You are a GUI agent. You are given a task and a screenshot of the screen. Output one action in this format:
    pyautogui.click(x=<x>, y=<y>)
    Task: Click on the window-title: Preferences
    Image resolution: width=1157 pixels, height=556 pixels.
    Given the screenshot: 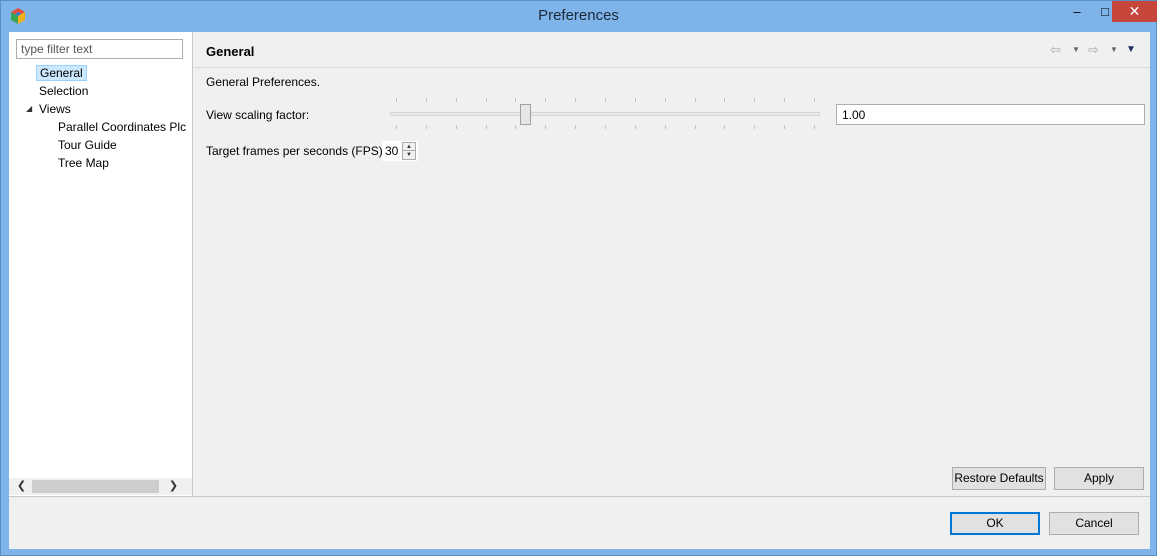 What is the action you would take?
    pyautogui.click(x=578, y=15)
    